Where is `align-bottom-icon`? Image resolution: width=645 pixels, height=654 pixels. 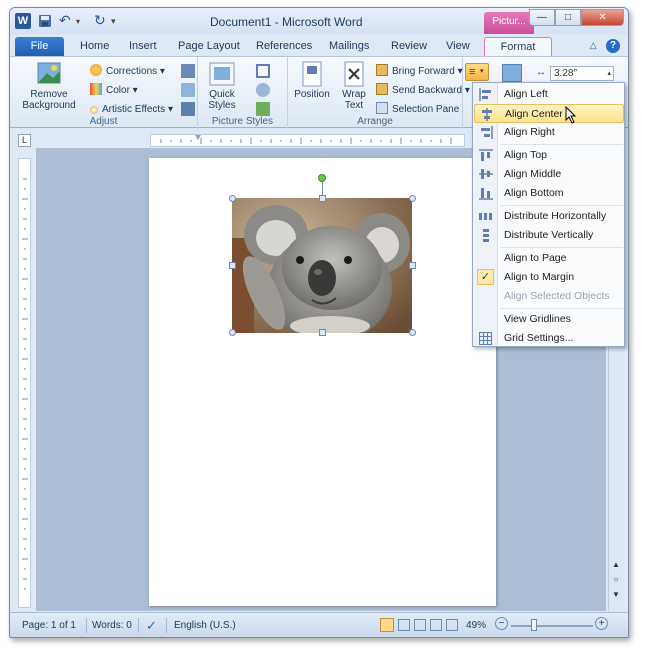
align-bottom-icon is located at coordinates (486, 194).